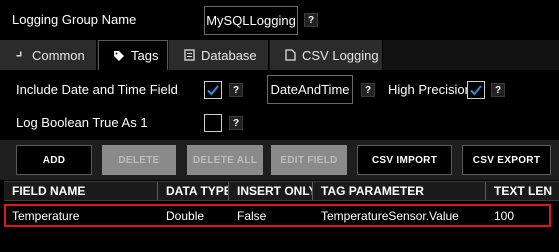  What do you see at coordinates (236, 90) in the screenshot?
I see `include-date-time-help-button: ?` at bounding box center [236, 90].